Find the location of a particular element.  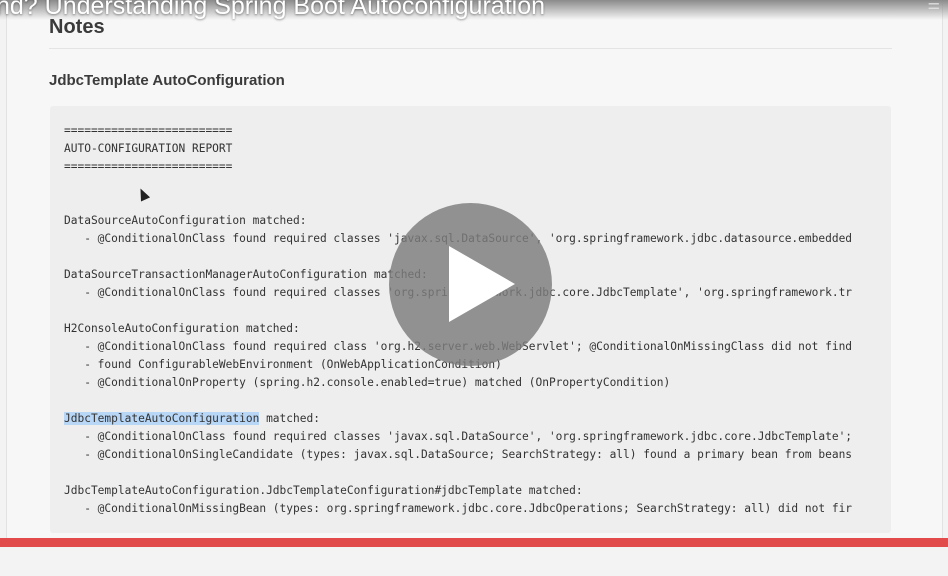

code-line-highlighted: JdbcTemplateAutoConfiguration matched: is located at coordinates (458, 419).